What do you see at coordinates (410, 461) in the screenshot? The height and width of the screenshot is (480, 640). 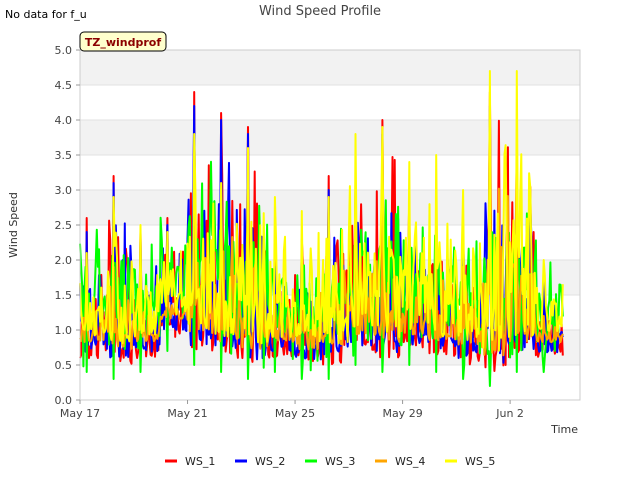 I see `legend-label: WS_4` at bounding box center [410, 461].